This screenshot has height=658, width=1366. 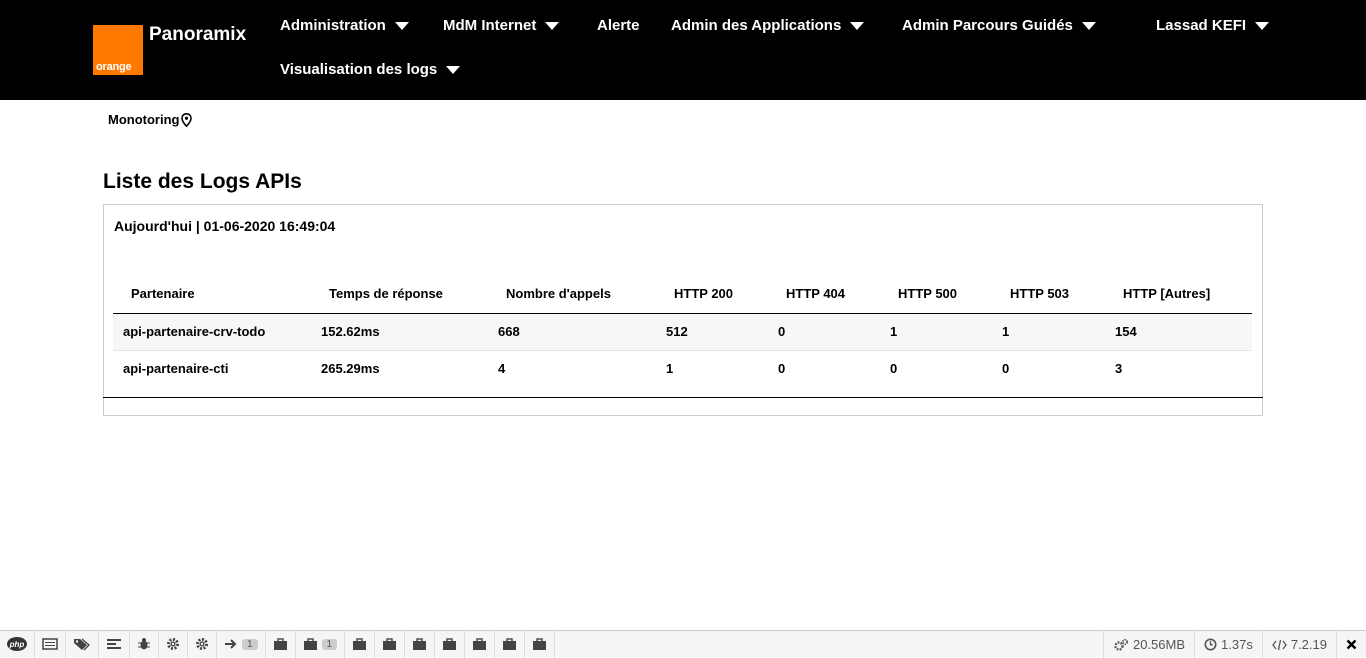 I want to click on map-marker-icon, so click(x=187, y=119).